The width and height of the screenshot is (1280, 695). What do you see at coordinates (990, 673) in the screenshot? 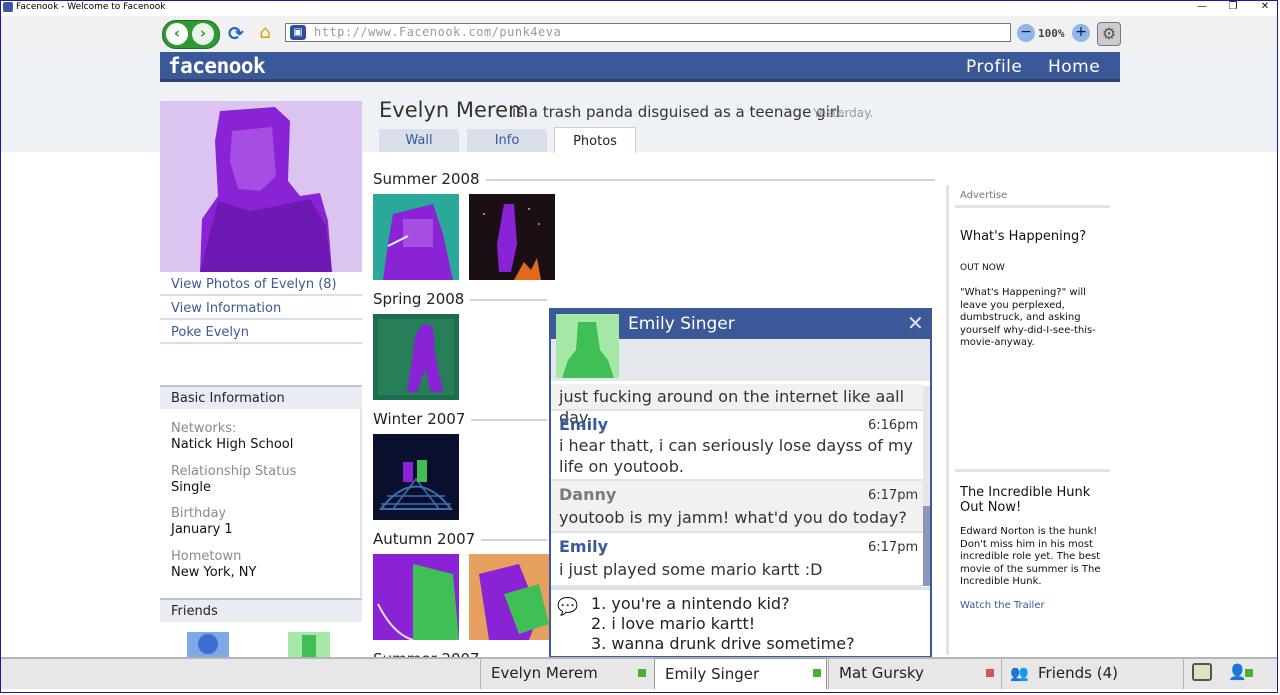
I see `offline-status-dot` at bounding box center [990, 673].